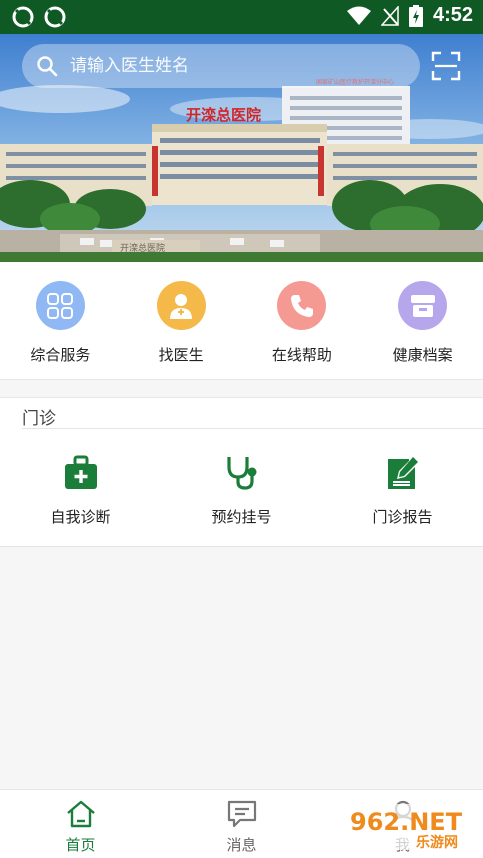  What do you see at coordinates (402, 473) in the screenshot?
I see `report-icon` at bounding box center [402, 473].